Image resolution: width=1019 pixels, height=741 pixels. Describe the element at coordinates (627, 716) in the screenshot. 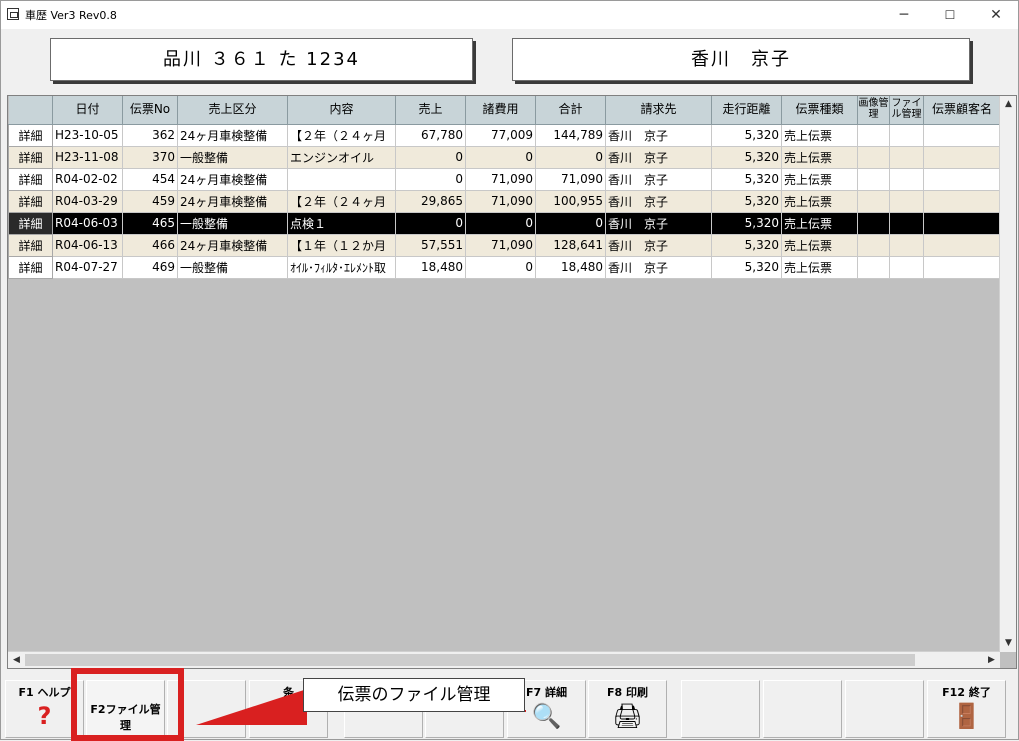

I see `printer-icon: 🖨` at that location.